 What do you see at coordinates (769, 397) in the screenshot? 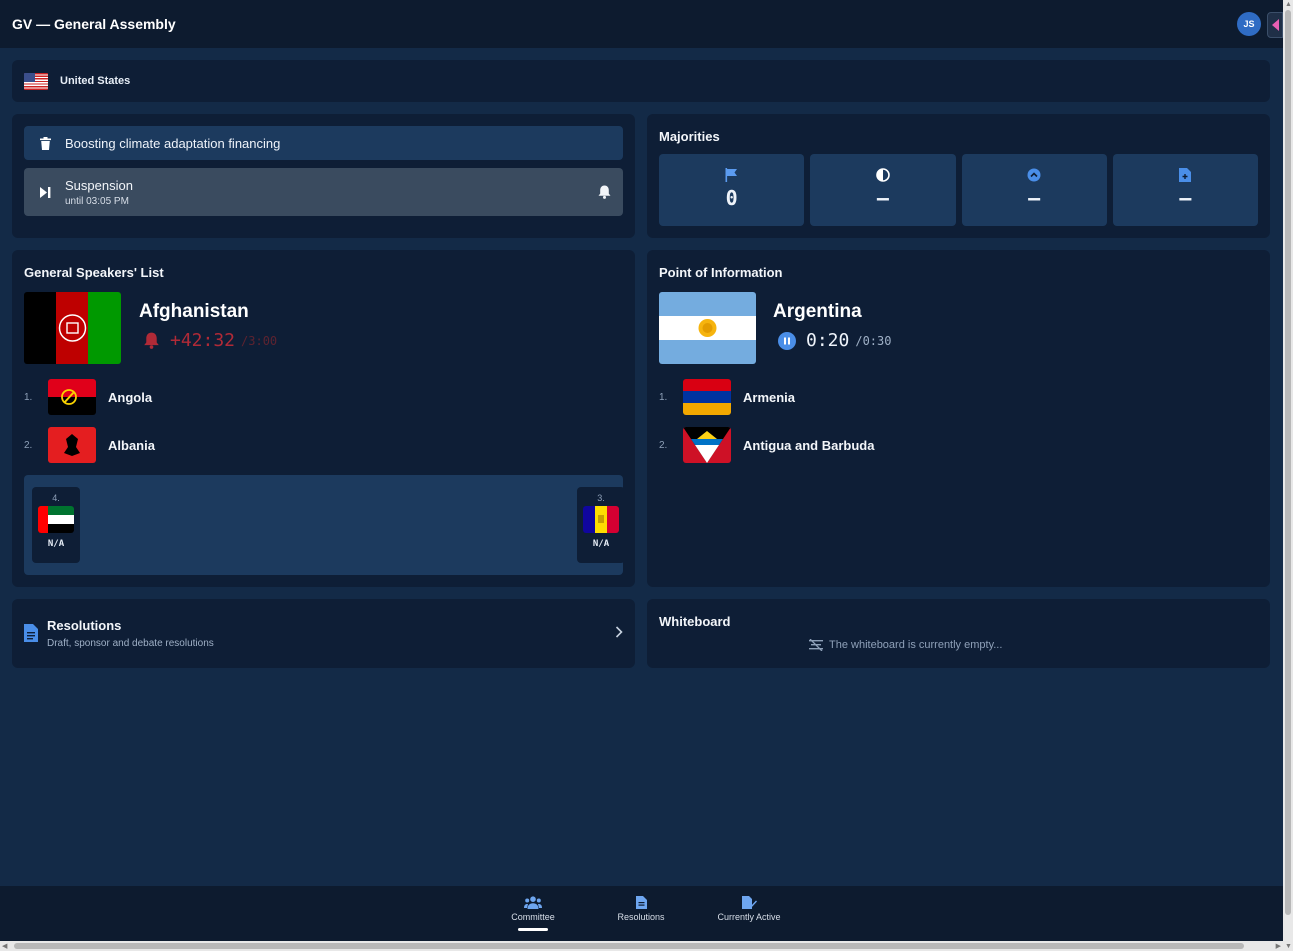
I see `queue-country: Armenia` at bounding box center [769, 397].